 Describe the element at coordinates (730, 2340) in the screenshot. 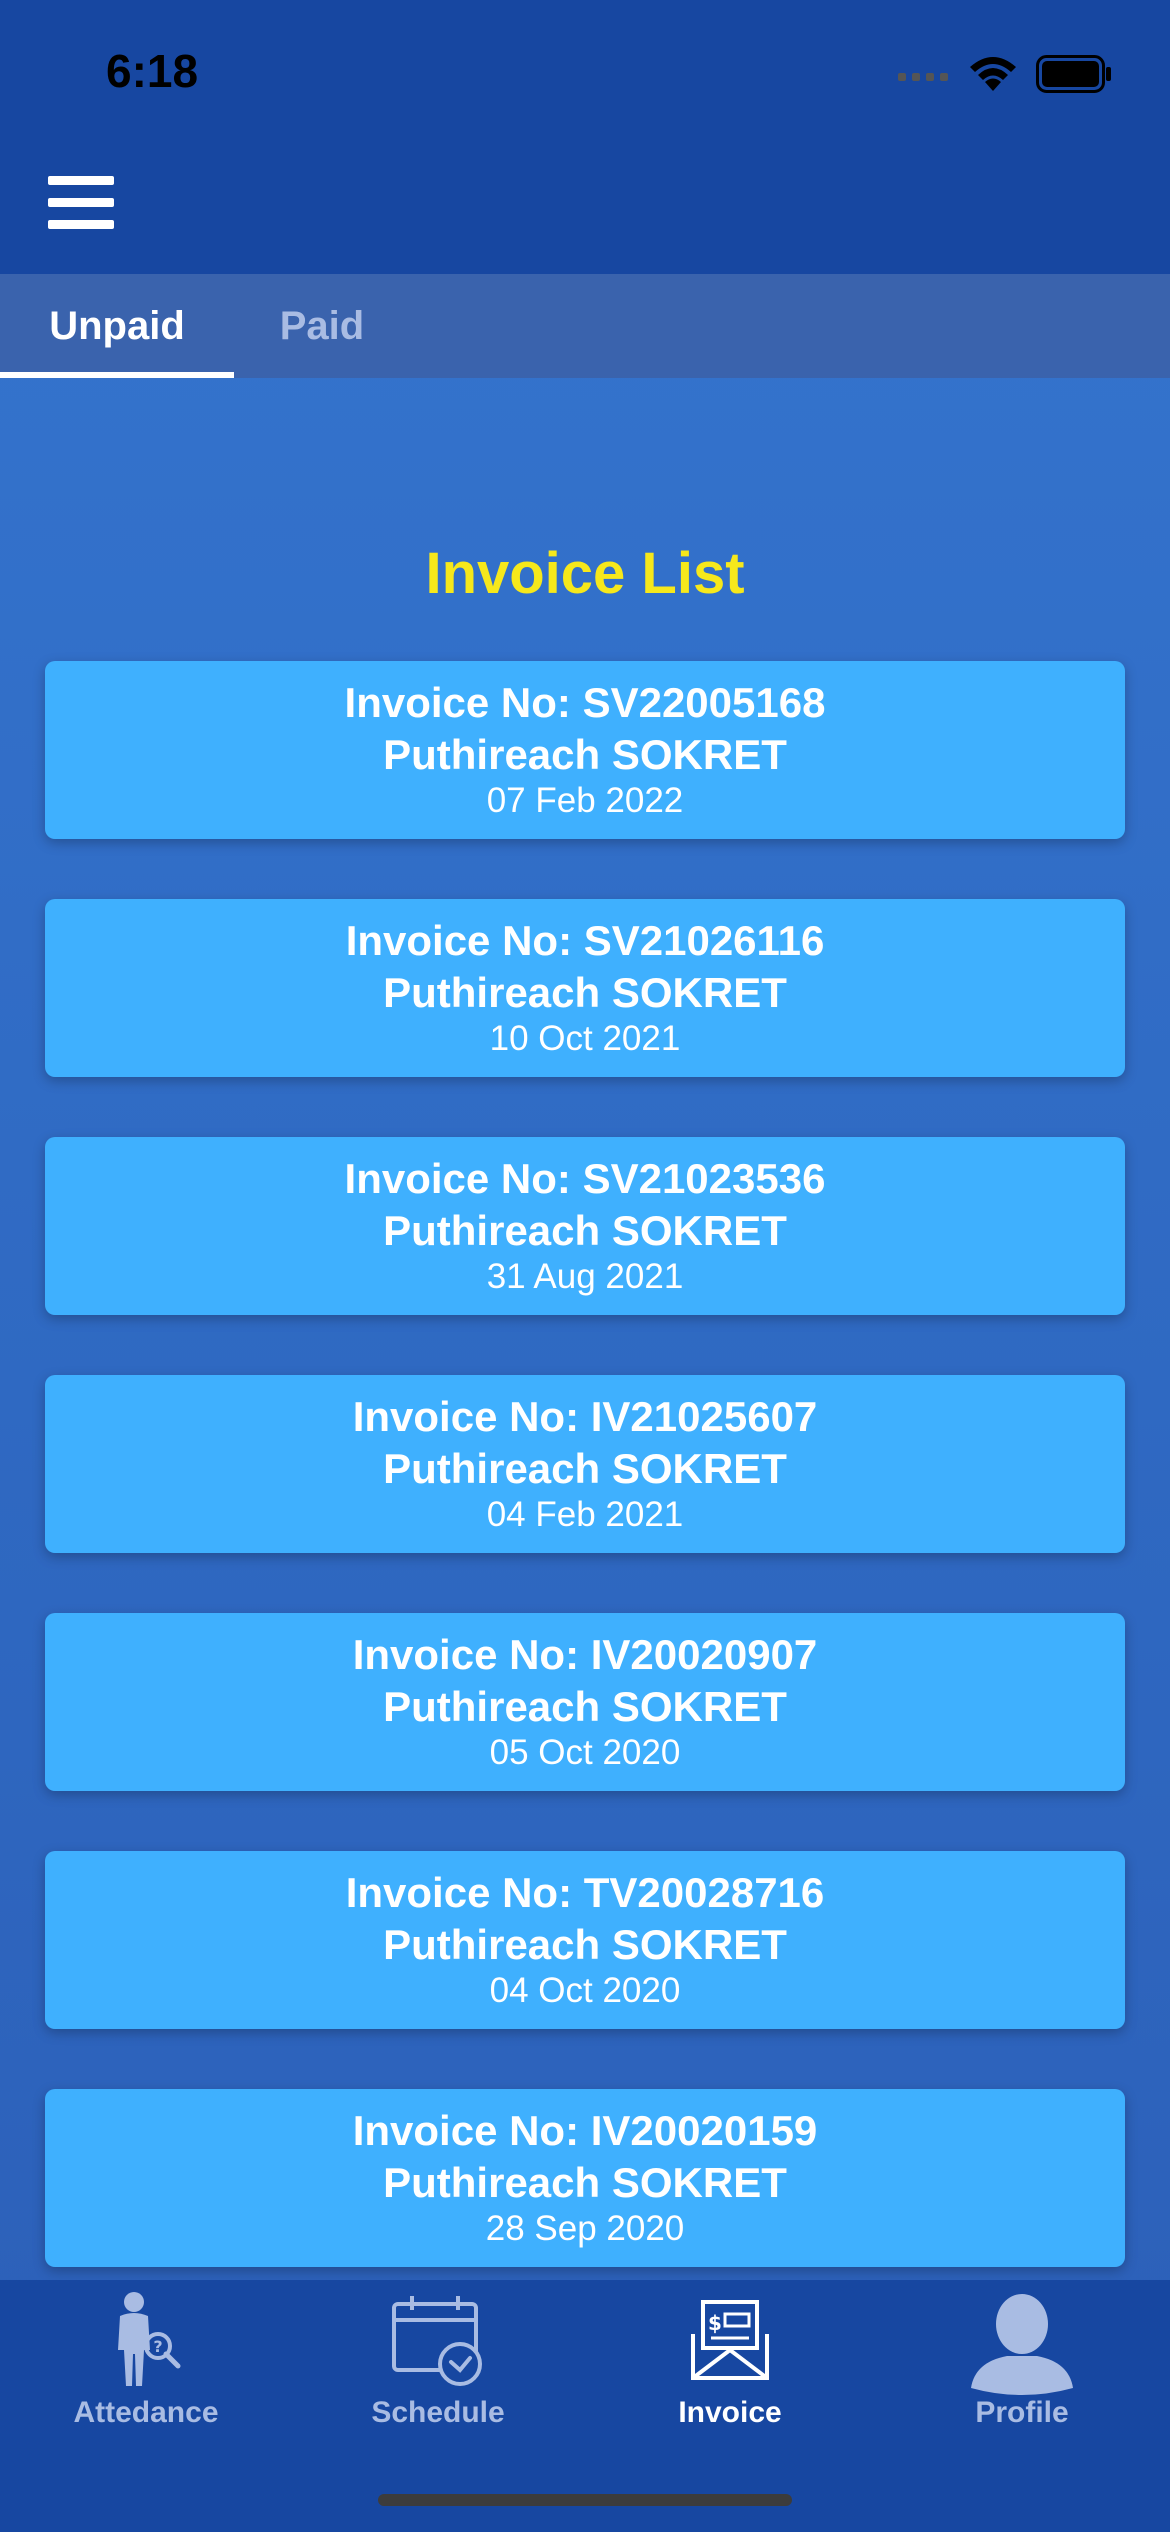

I see `invoice-icon: $` at that location.